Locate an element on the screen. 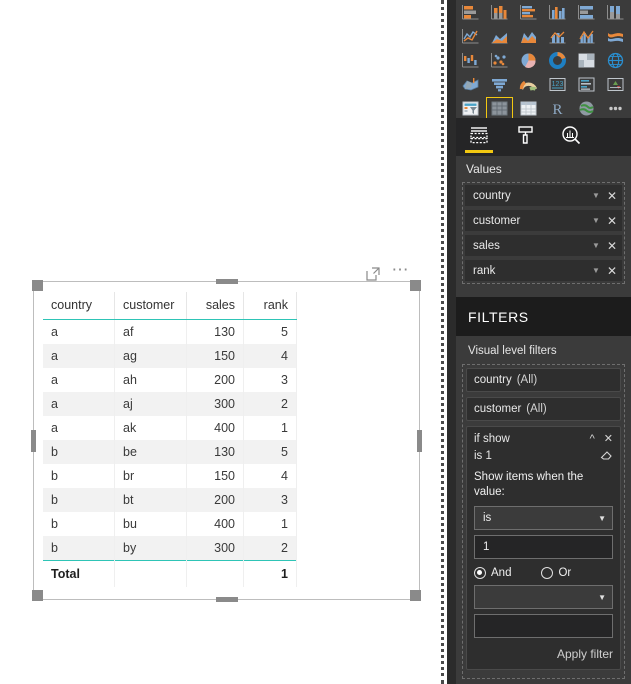 The width and height of the screenshot is (631, 684). area-chart-icon is located at coordinates (499, 36).